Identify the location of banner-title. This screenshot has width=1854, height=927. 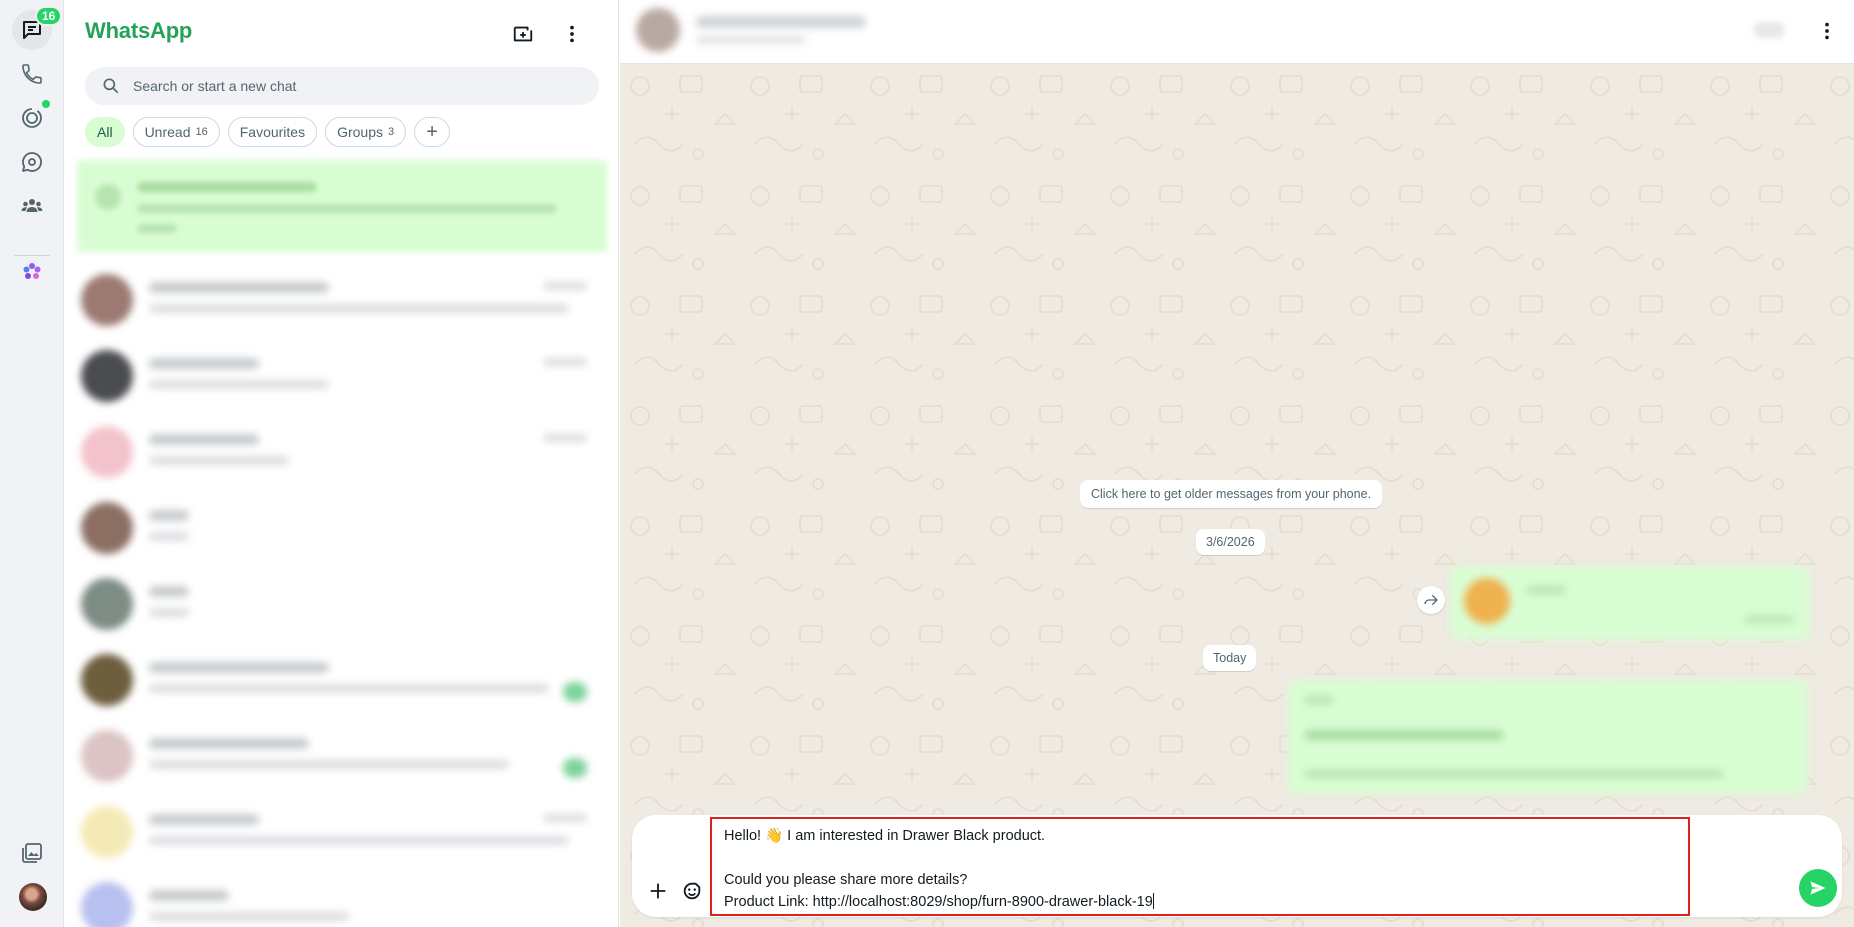
(227, 187).